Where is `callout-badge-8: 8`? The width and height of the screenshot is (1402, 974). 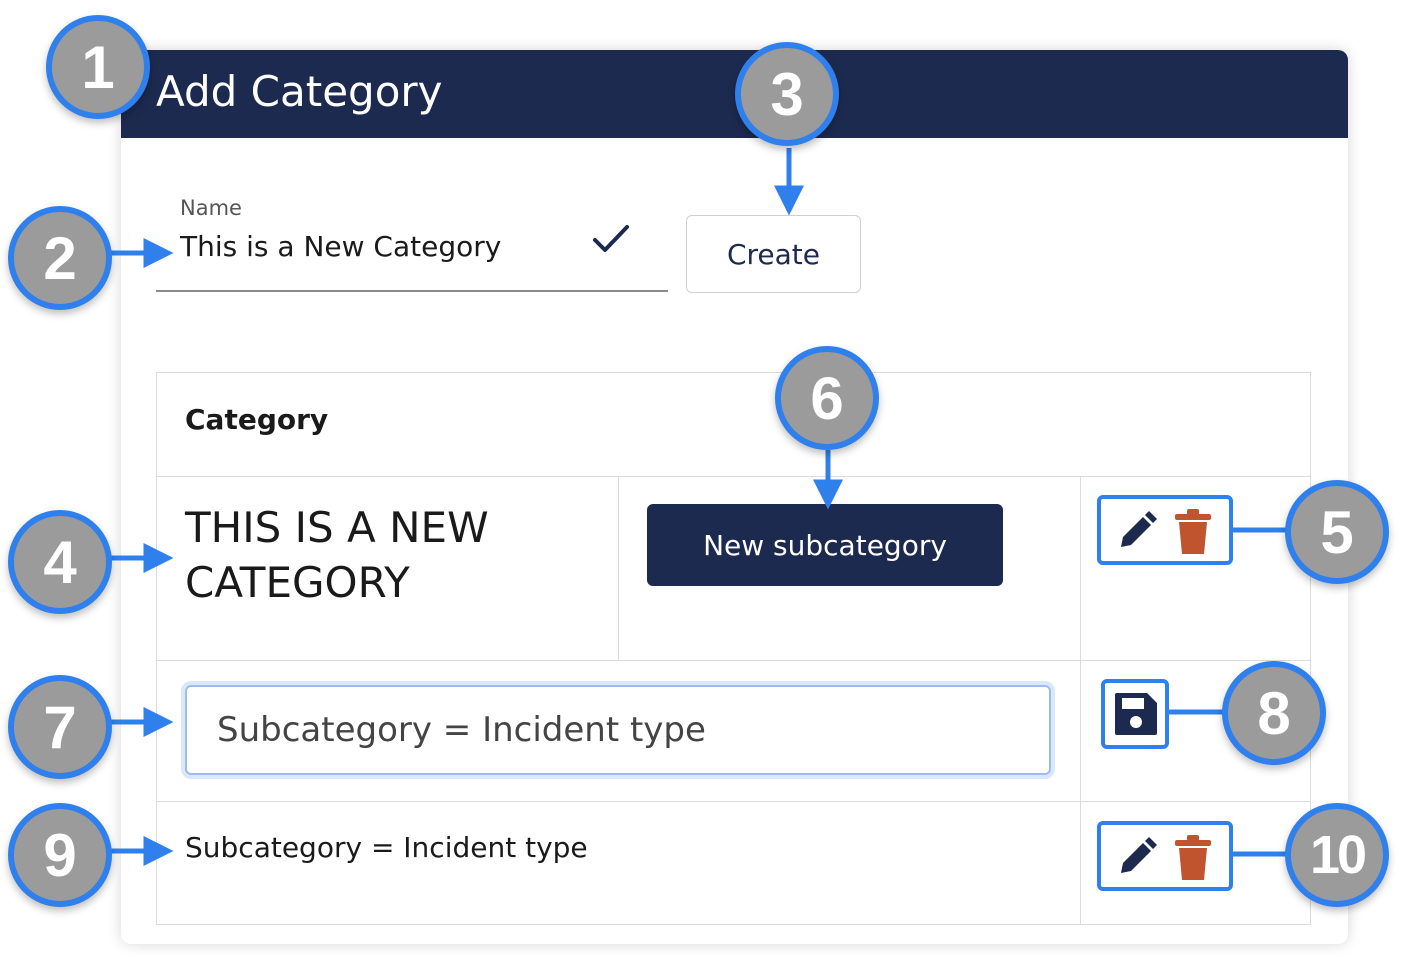 callout-badge-8: 8 is located at coordinates (1274, 713).